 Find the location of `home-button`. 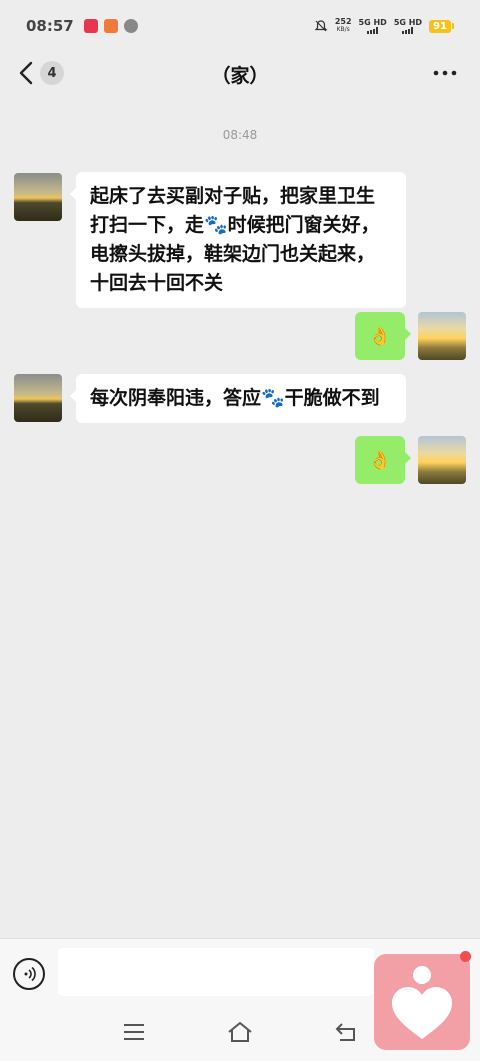

home-button is located at coordinates (239, 1032).